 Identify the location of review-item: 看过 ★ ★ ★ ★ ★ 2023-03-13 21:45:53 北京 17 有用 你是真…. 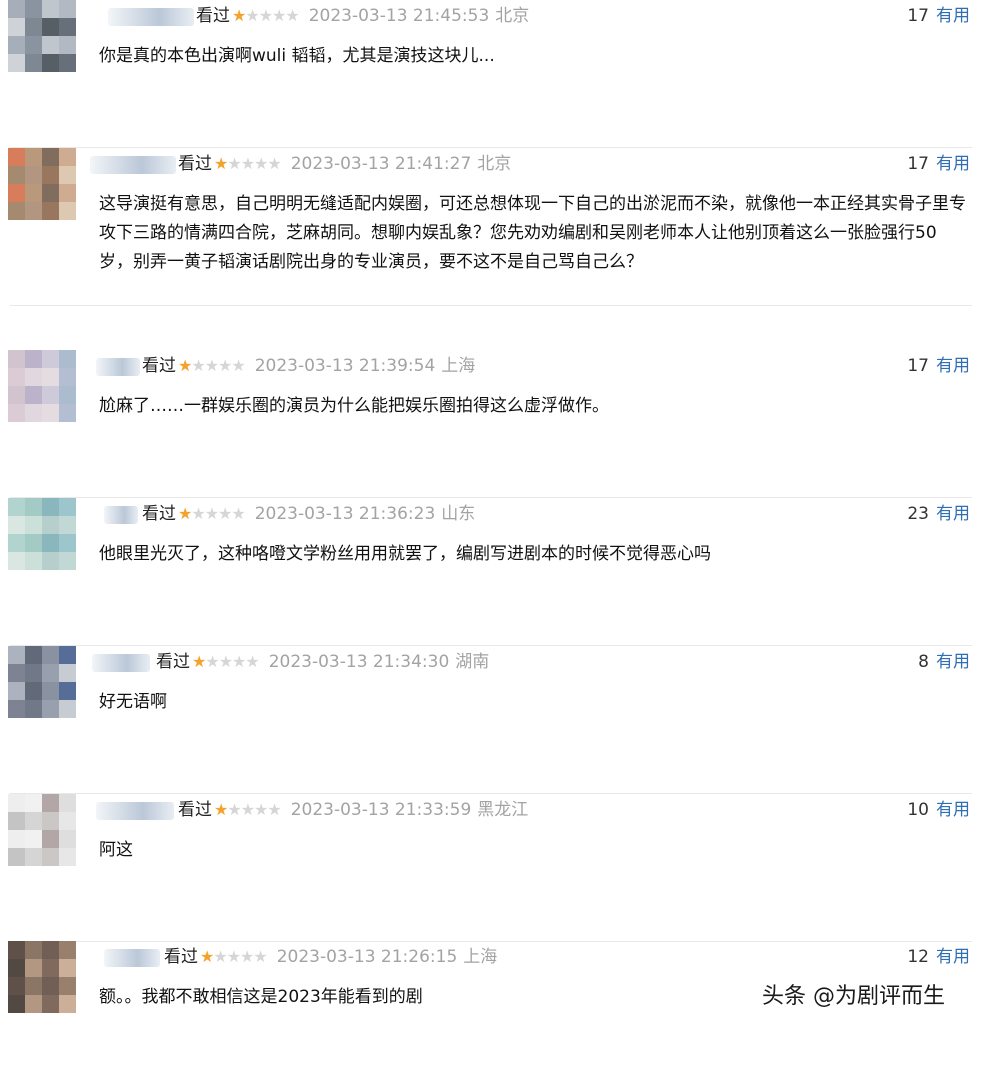
(496, 74).